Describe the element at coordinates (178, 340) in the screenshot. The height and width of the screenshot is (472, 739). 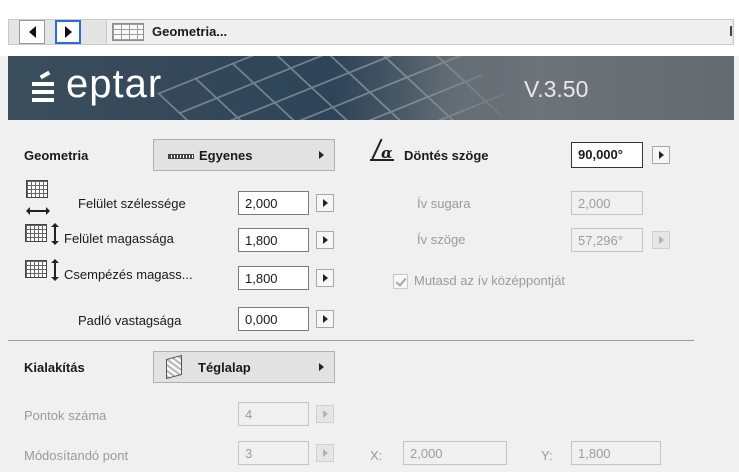
I see `section-divider-left` at that location.